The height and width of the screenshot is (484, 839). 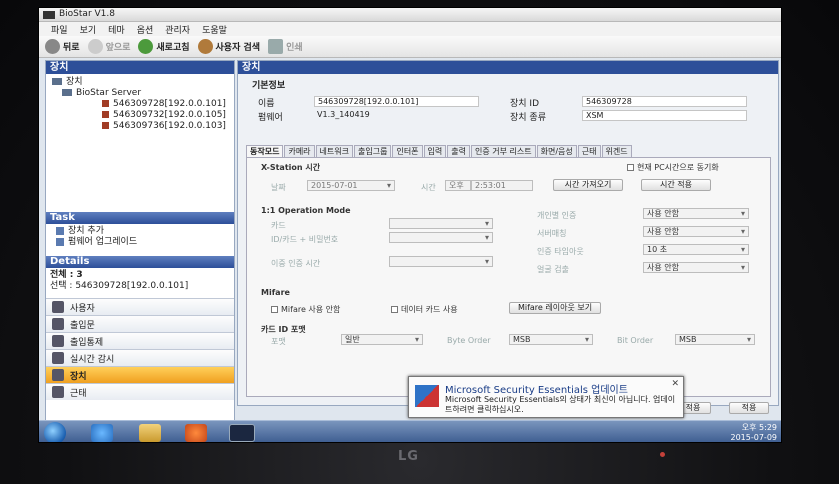 I want to click on data-card-label: 데이터 카드 사용, so click(x=429, y=309).